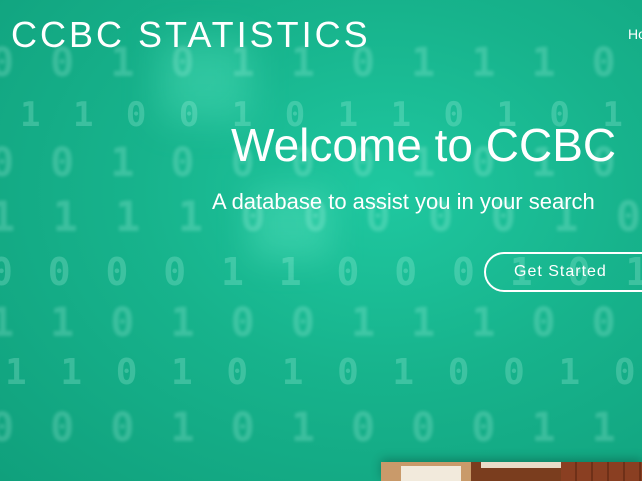  Describe the element at coordinates (403, 201) in the screenshot. I see `hero-subtitle: A database to assist you in your search` at that location.